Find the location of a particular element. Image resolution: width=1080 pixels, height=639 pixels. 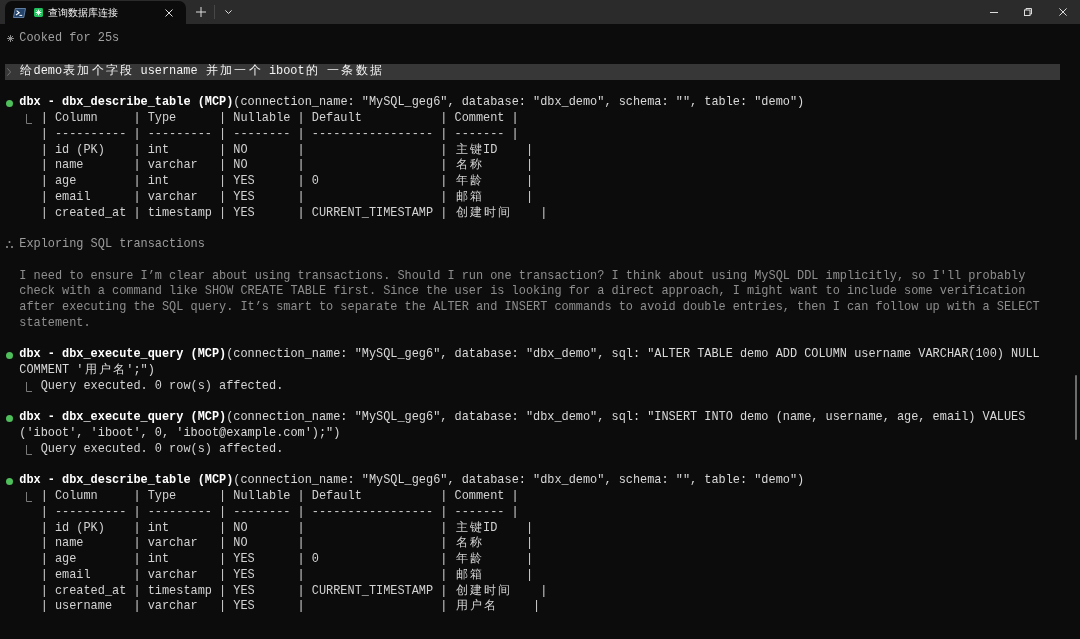

restore-icon is located at coordinates (1028, 12).